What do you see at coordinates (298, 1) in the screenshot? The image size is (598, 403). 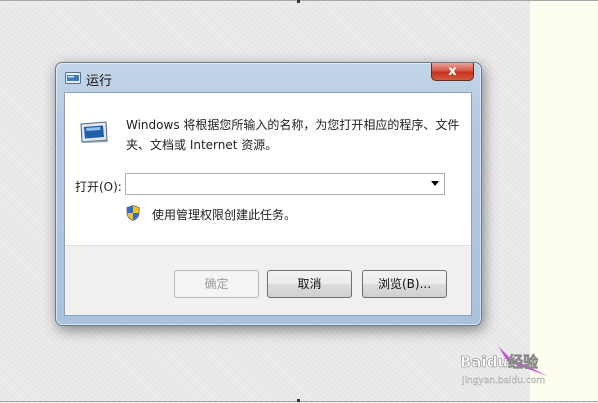 I see `screen-top-tick` at bounding box center [298, 1].